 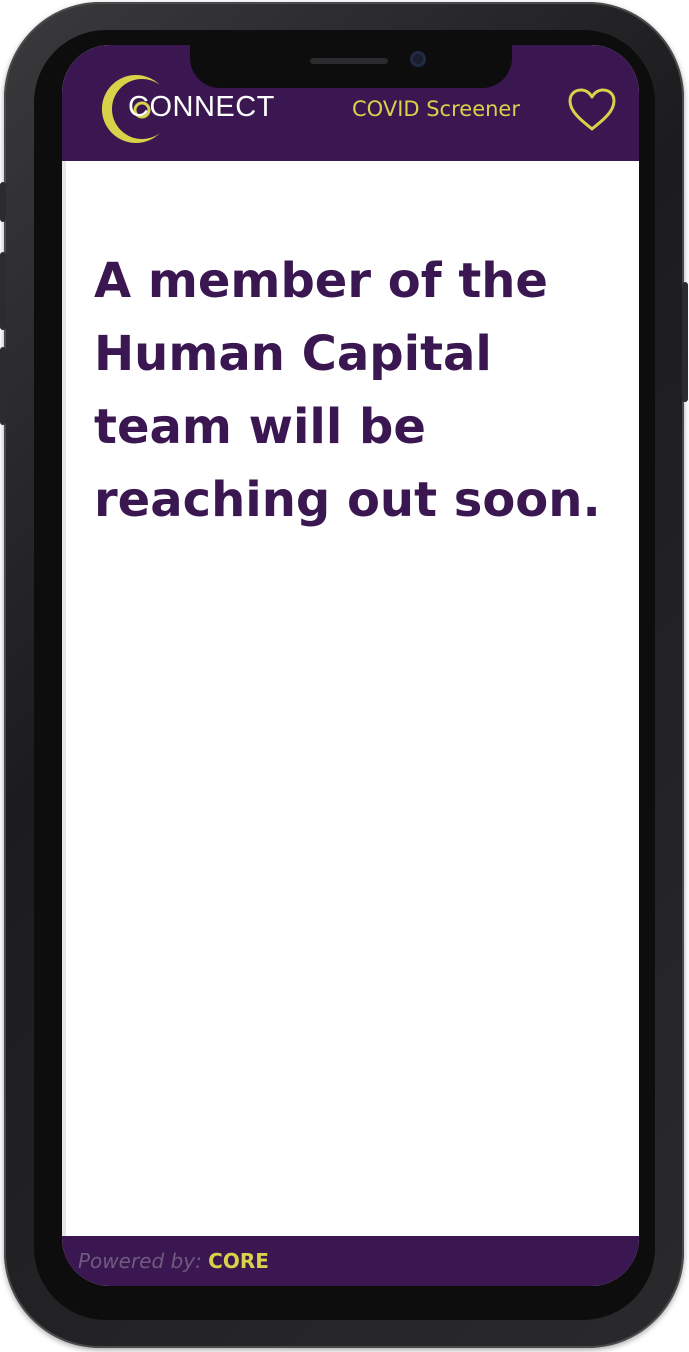 What do you see at coordinates (140, 1261) in the screenshot?
I see `powered-by-label: Powered by:` at bounding box center [140, 1261].